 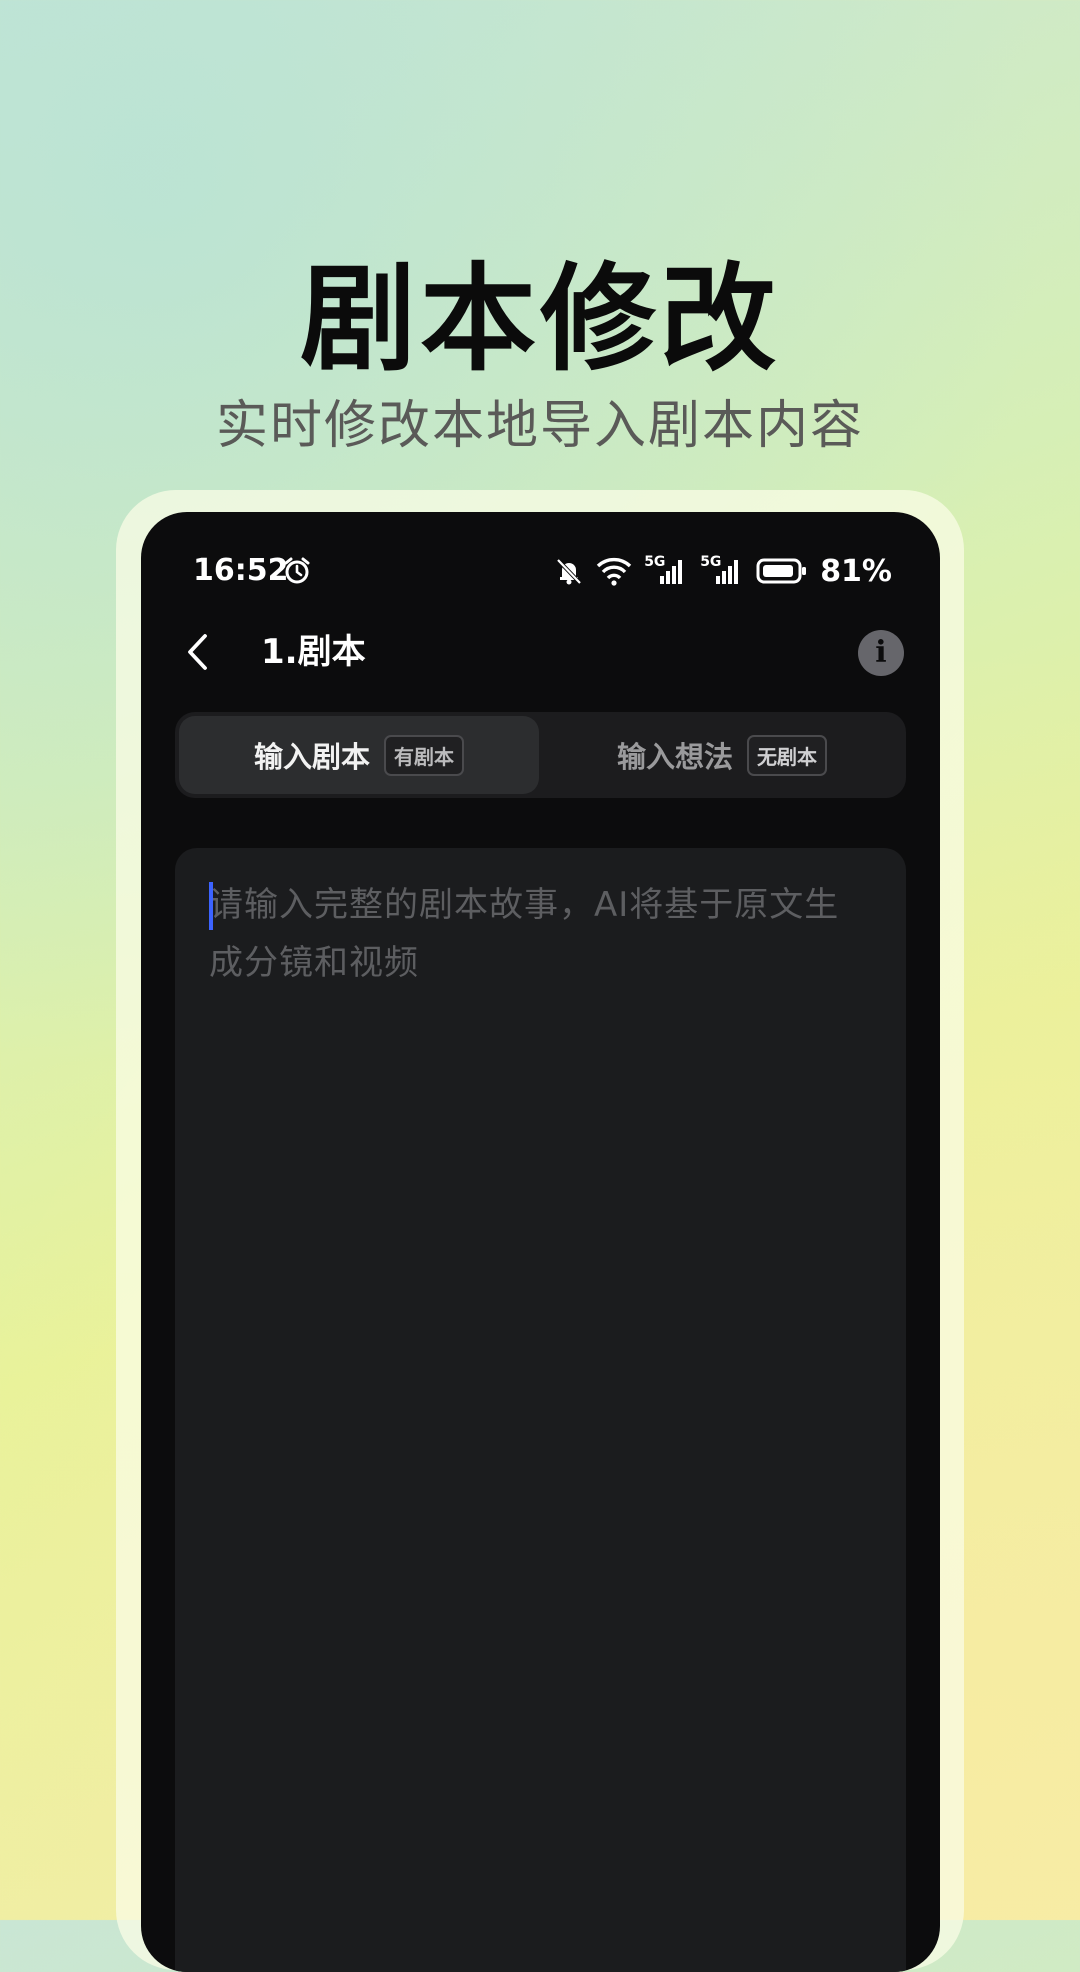 I want to click on battery-icon, so click(x=781, y=571).